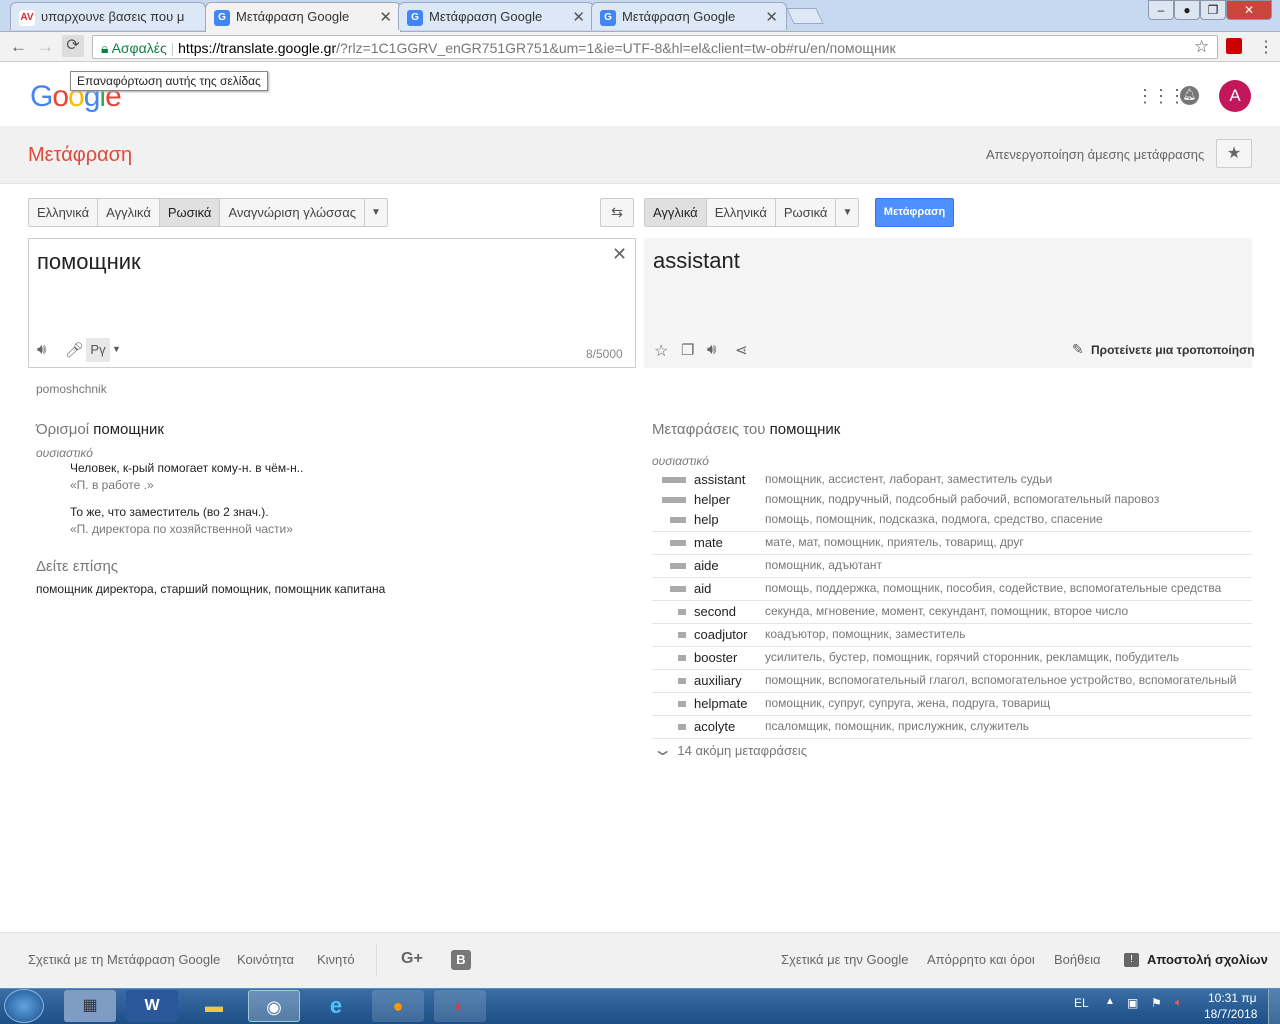 The image size is (1280, 1024). I want to click on show-desktop-button, so click(1274, 1006).